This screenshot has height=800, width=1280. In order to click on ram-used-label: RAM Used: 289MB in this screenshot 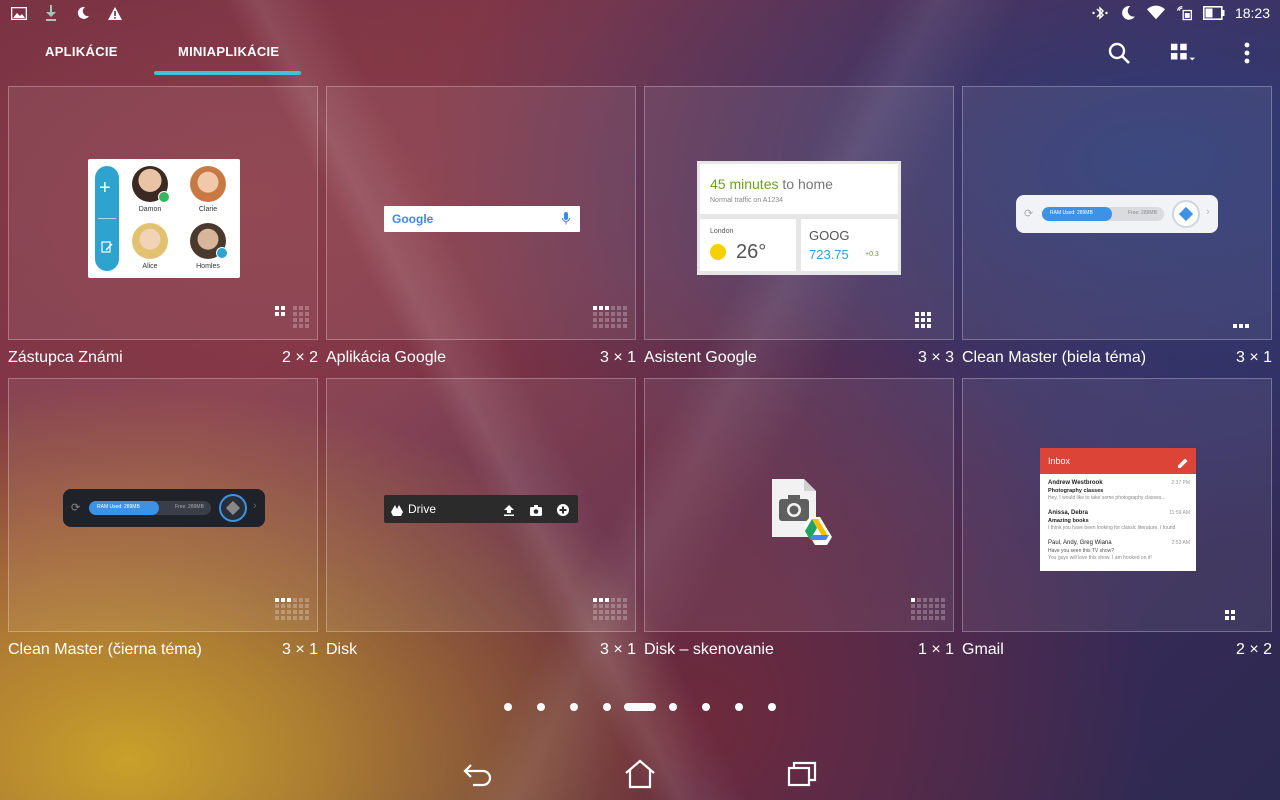, I will do `click(1071, 213)`.